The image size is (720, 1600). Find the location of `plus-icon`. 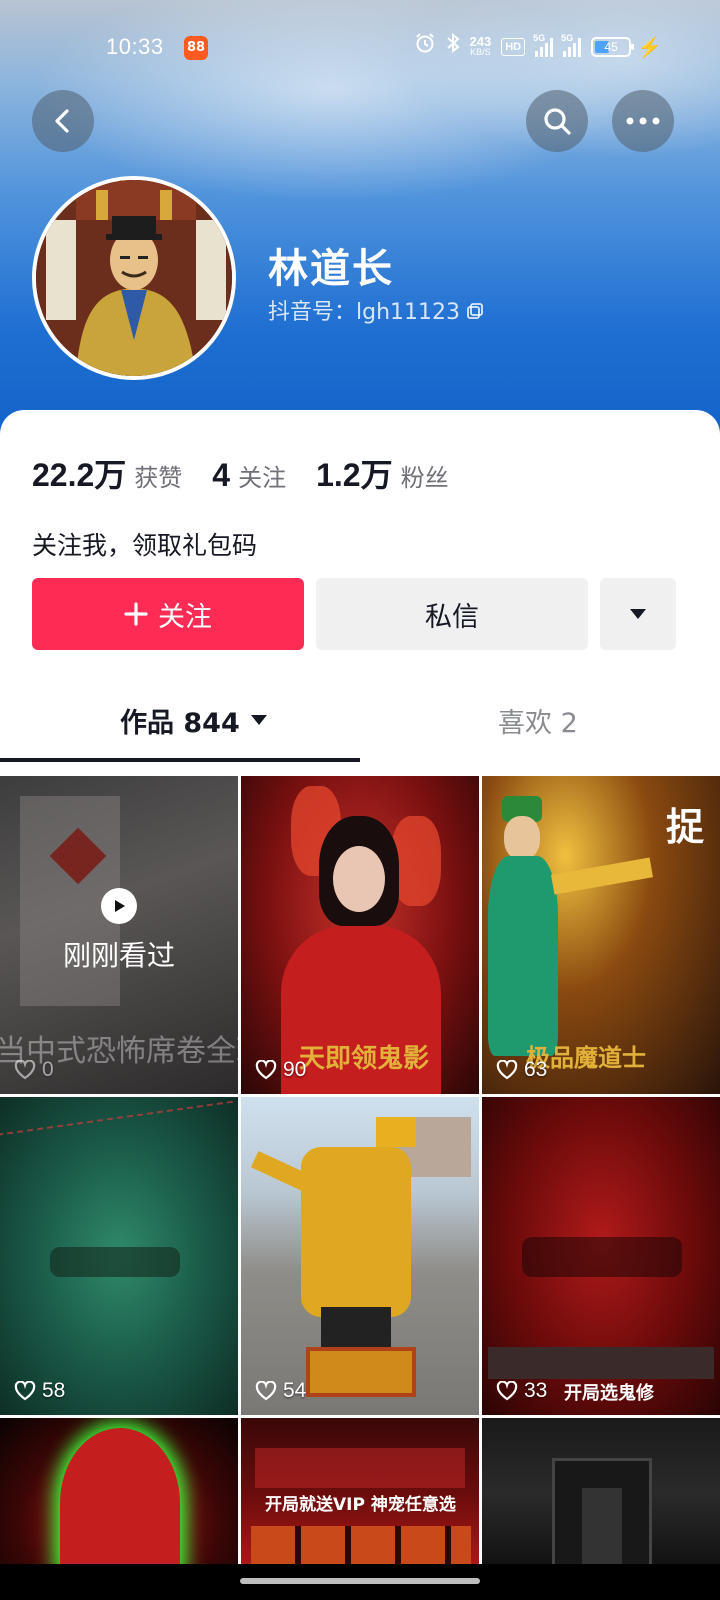

plus-icon is located at coordinates (136, 614).